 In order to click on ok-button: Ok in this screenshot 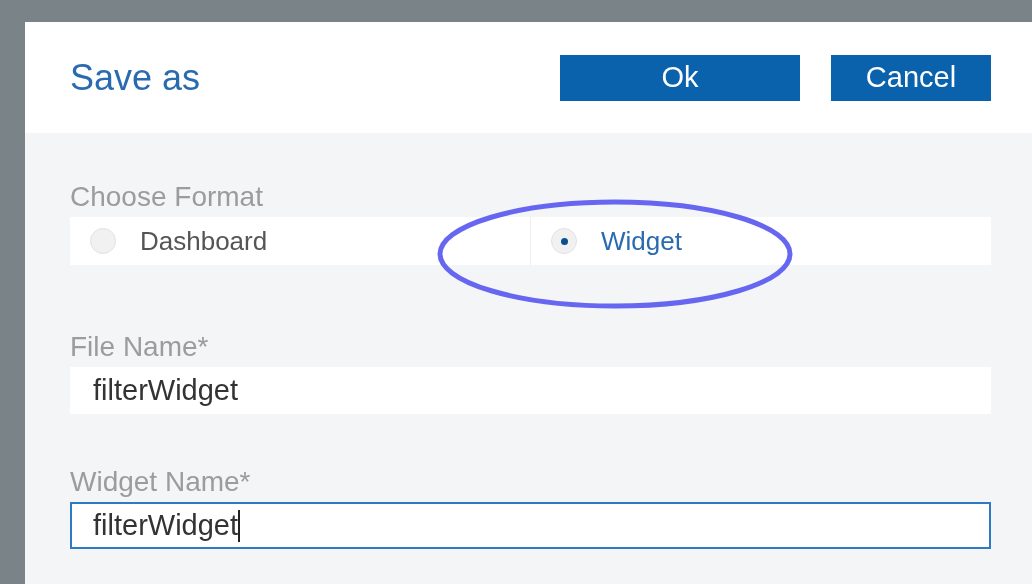, I will do `click(680, 77)`.